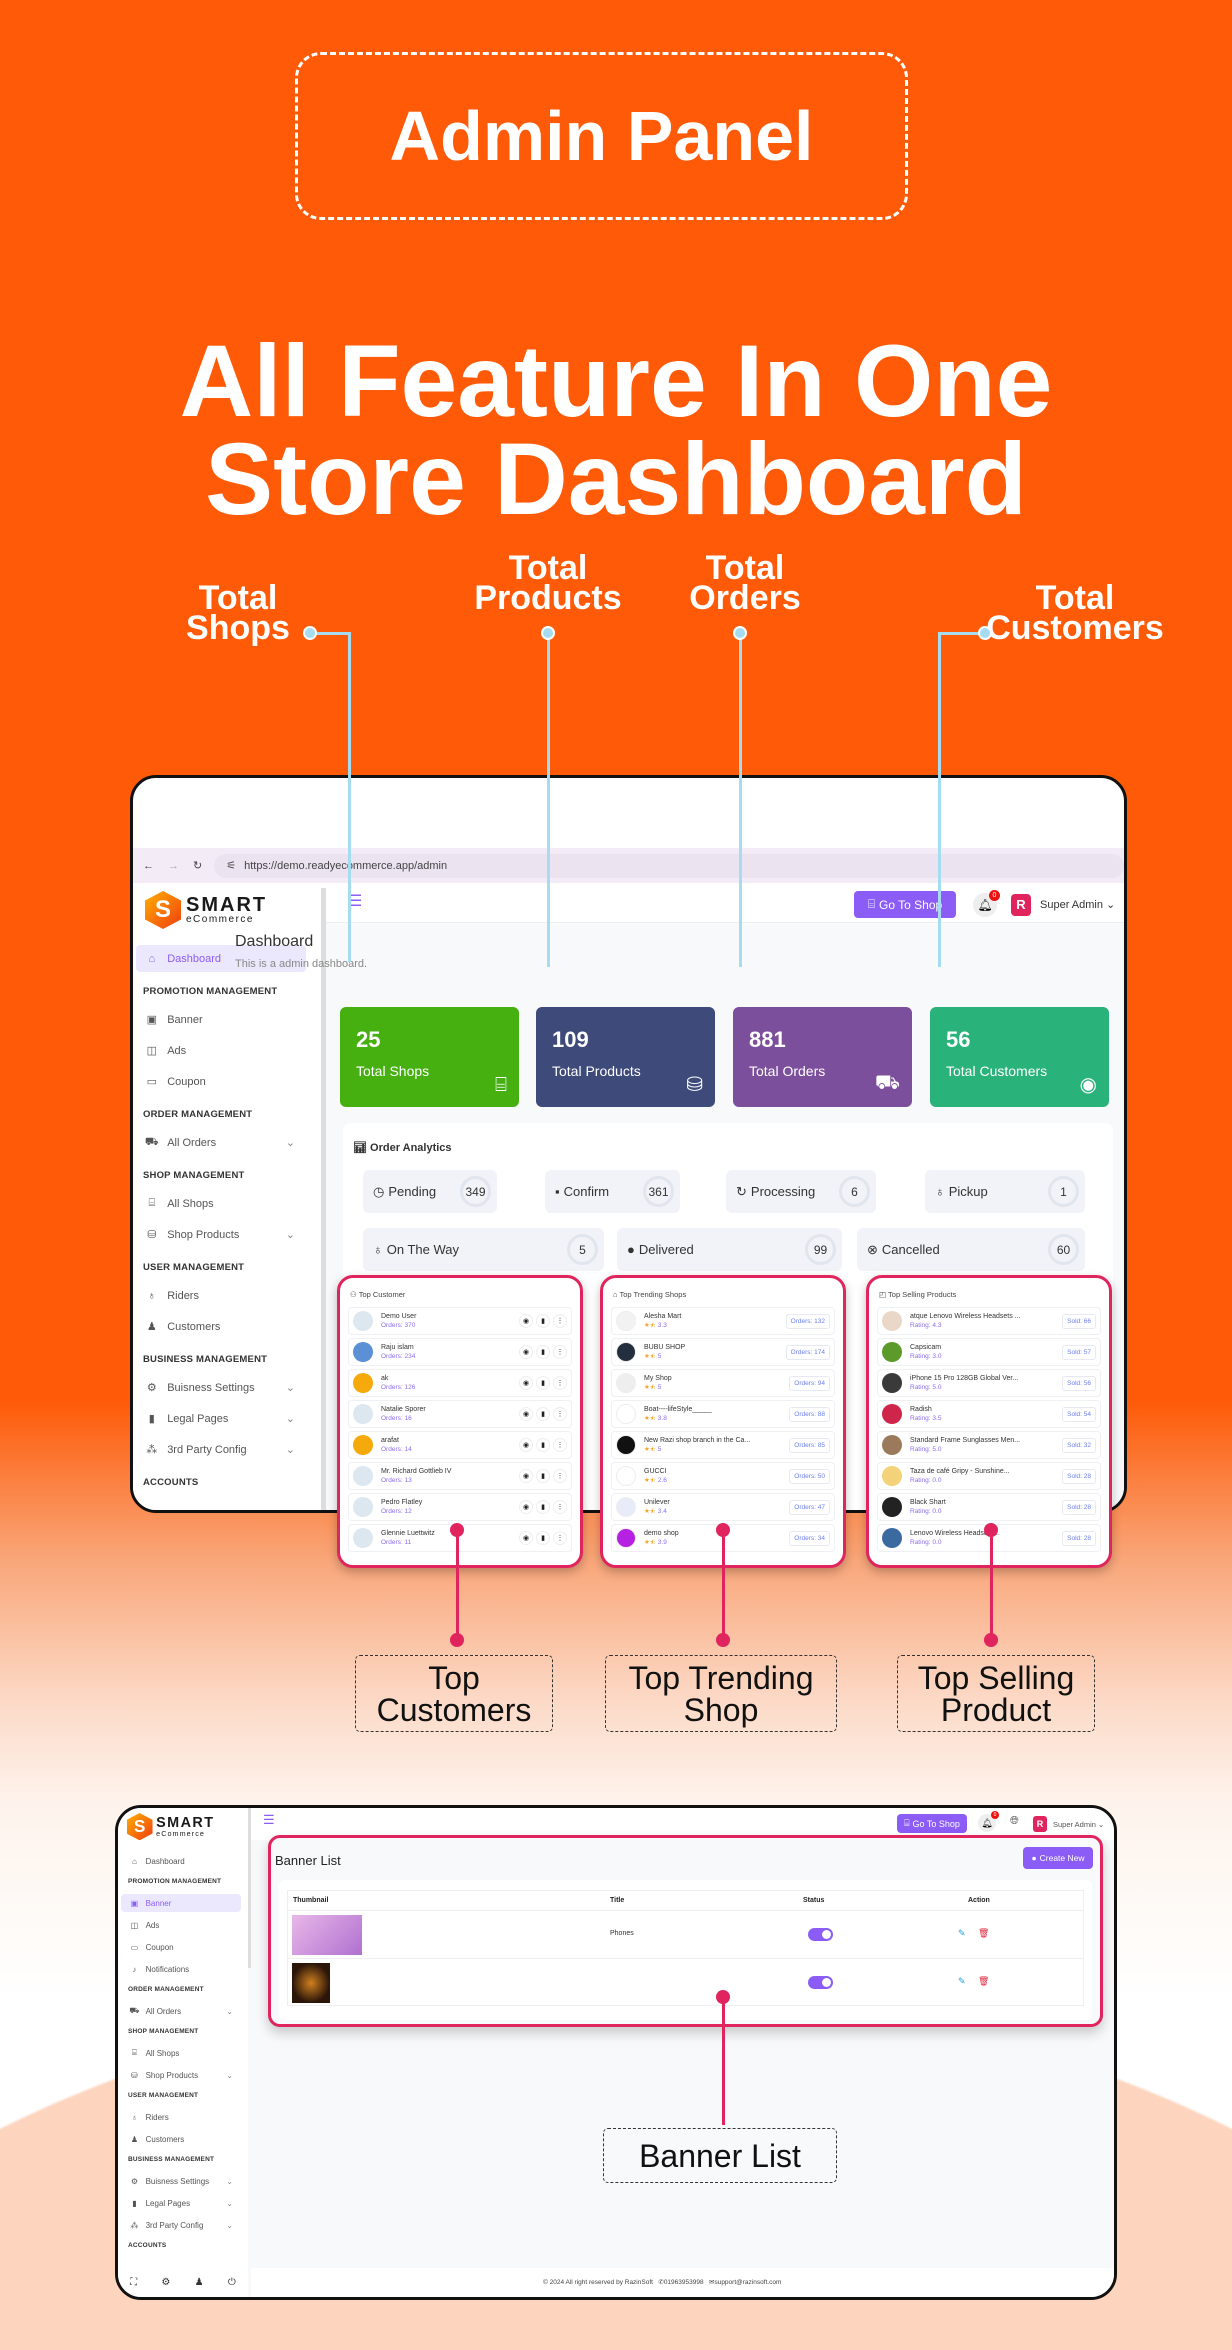 This screenshot has height=2350, width=1232. What do you see at coordinates (181, 1925) in the screenshot?
I see `sidebar-item-ads: ◫ Ads` at bounding box center [181, 1925].